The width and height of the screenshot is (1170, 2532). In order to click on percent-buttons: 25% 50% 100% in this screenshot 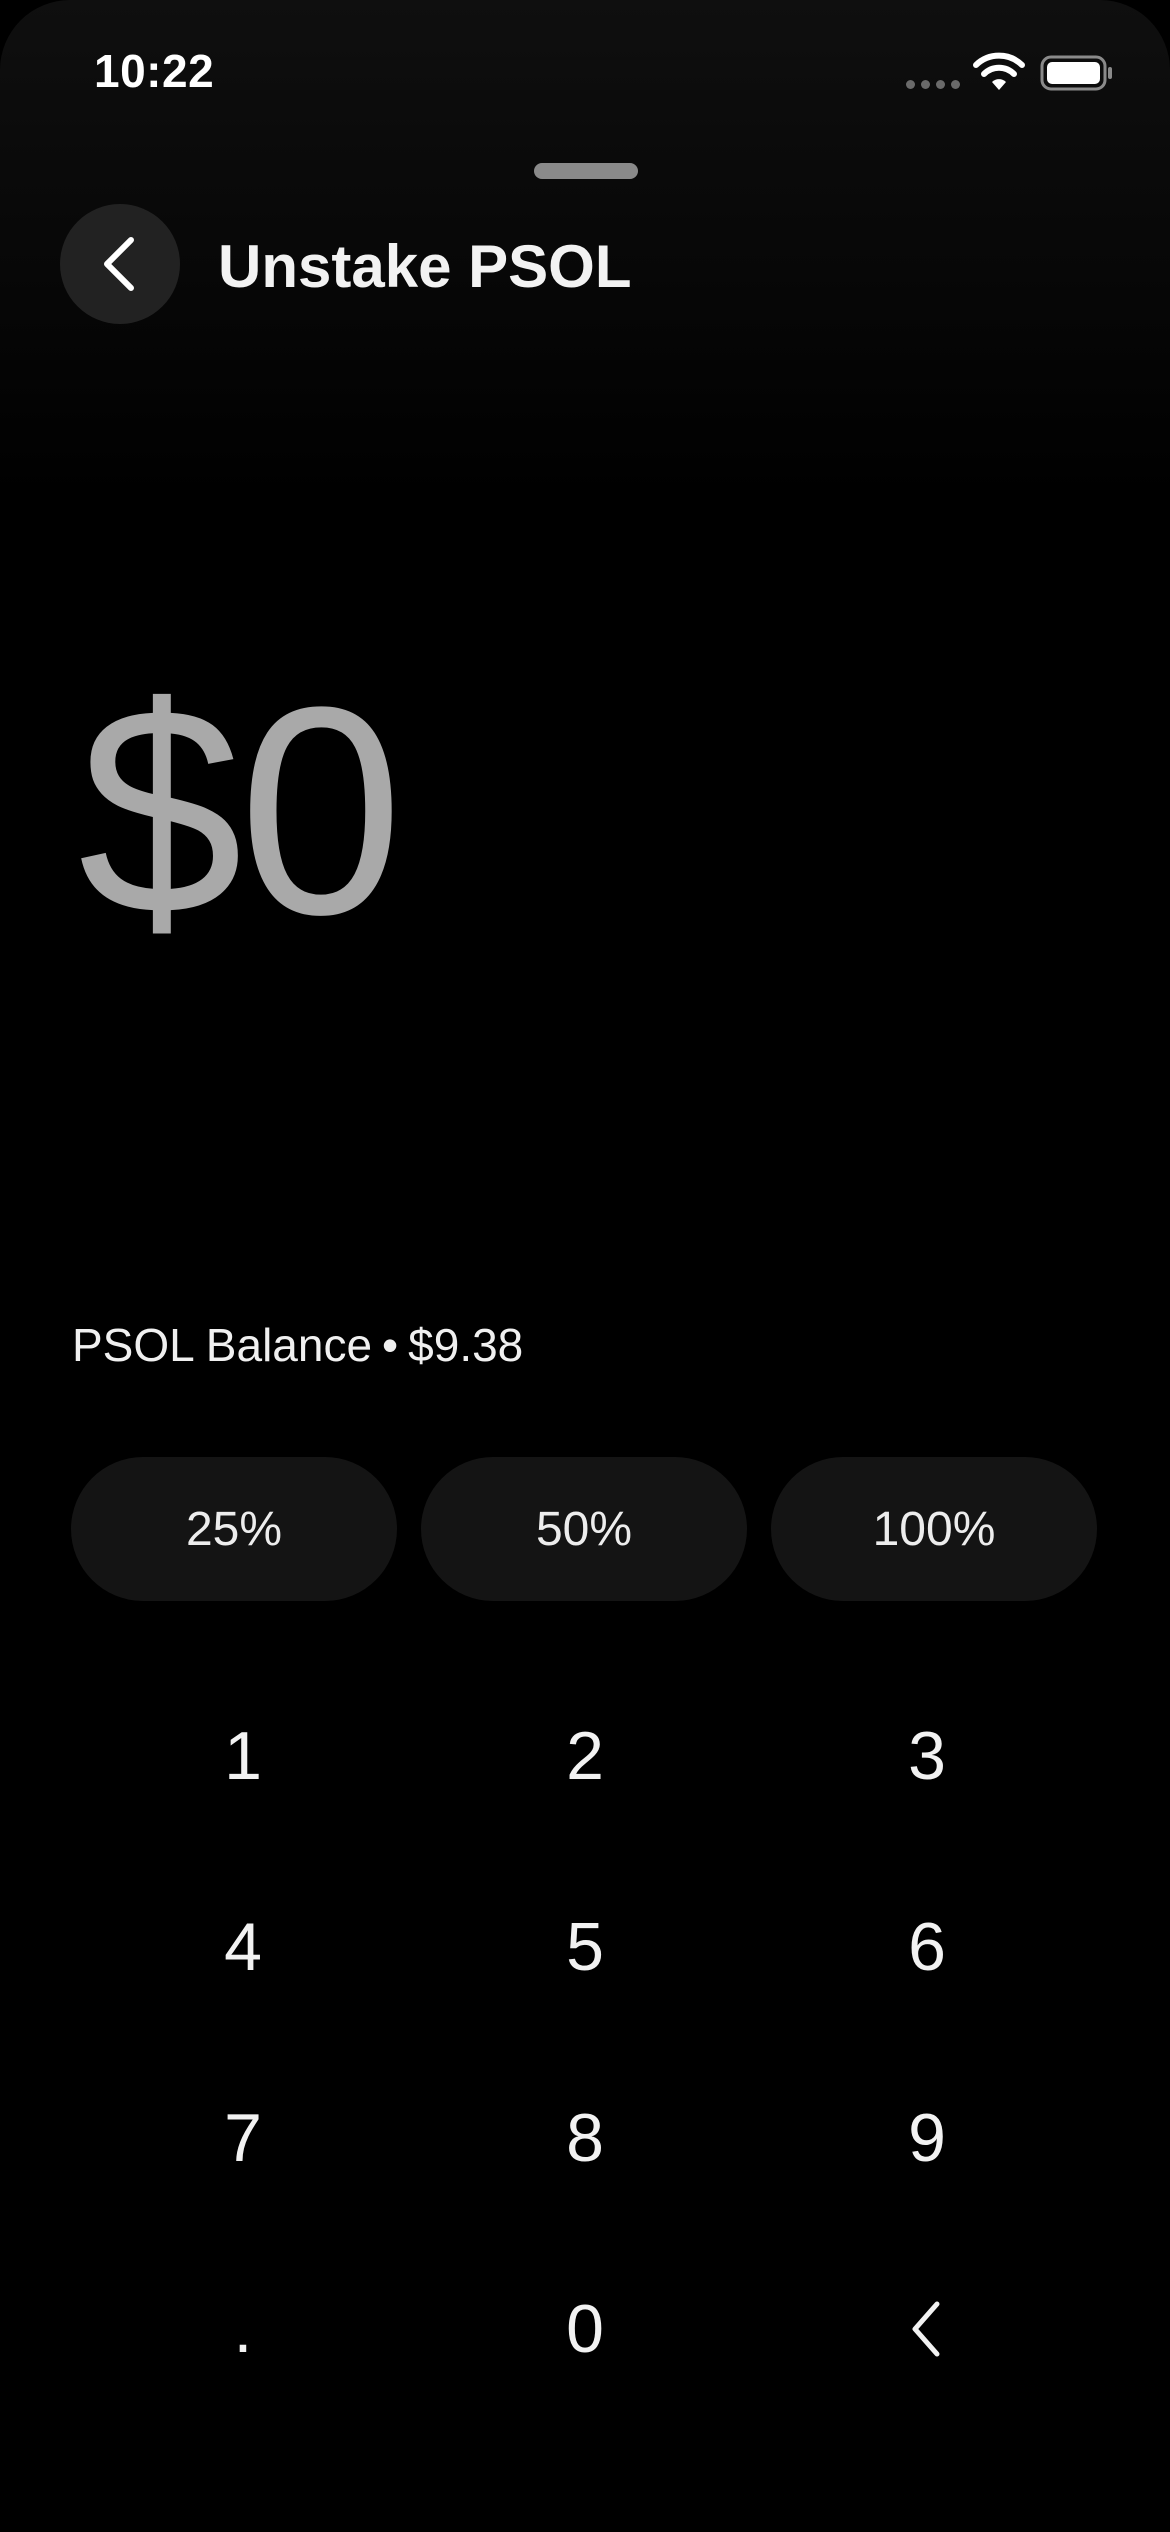, I will do `click(584, 1529)`.